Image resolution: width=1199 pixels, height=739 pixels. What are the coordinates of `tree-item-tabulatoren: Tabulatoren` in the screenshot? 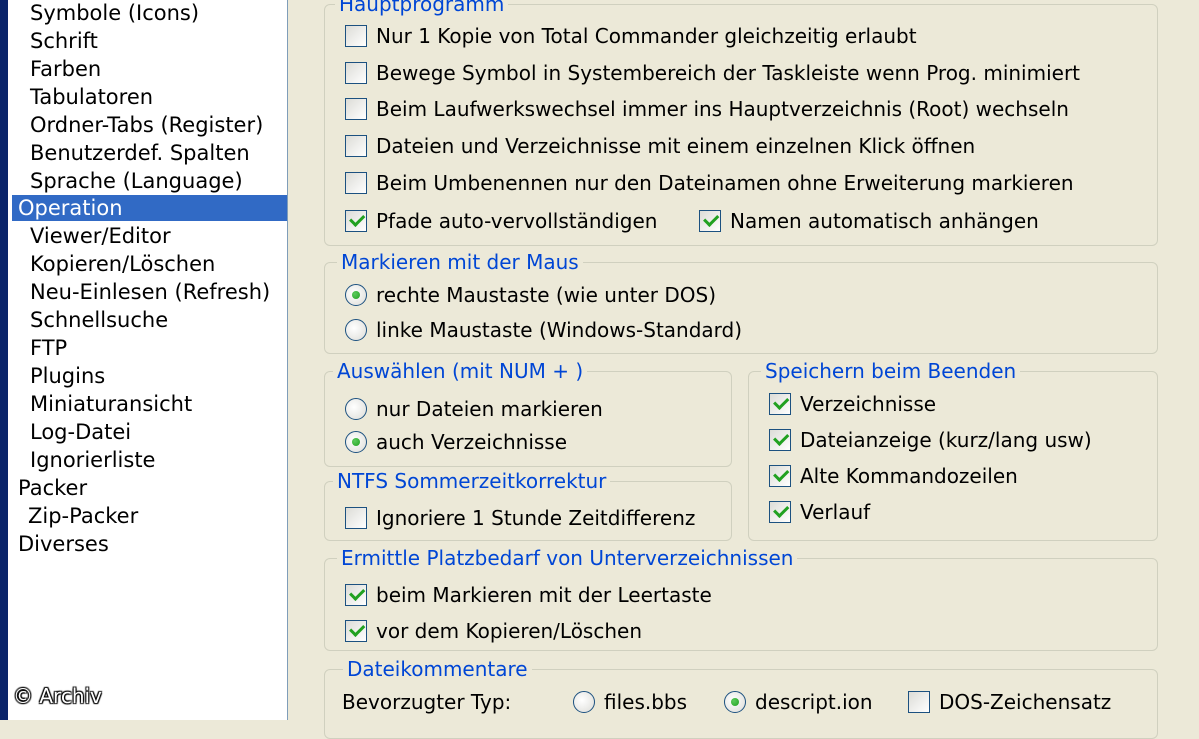 It's located at (91, 97).